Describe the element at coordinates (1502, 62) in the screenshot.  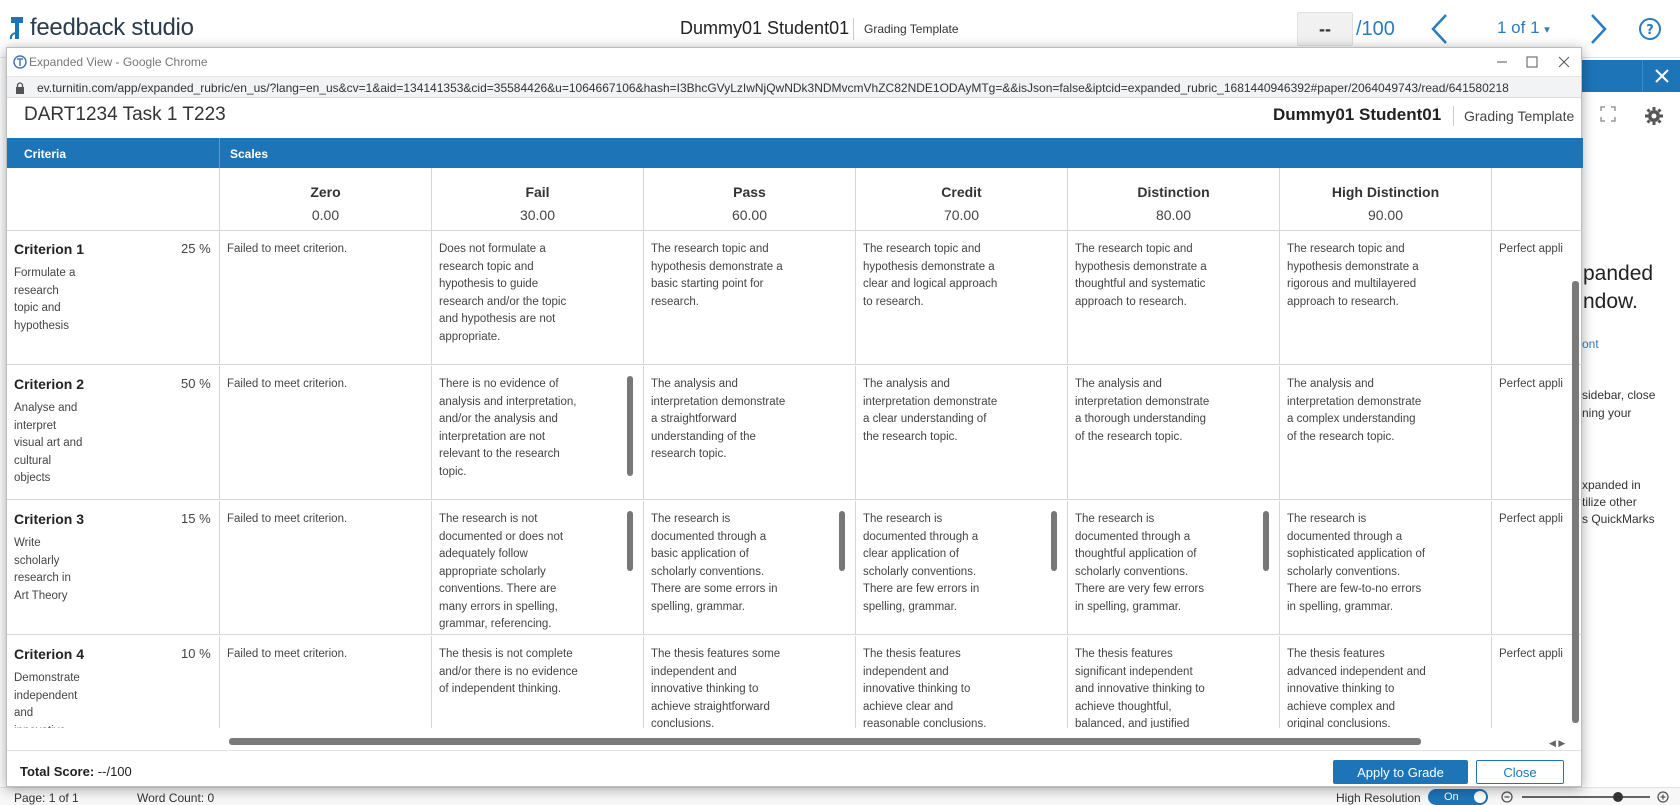
I see `minimize-icon` at that location.